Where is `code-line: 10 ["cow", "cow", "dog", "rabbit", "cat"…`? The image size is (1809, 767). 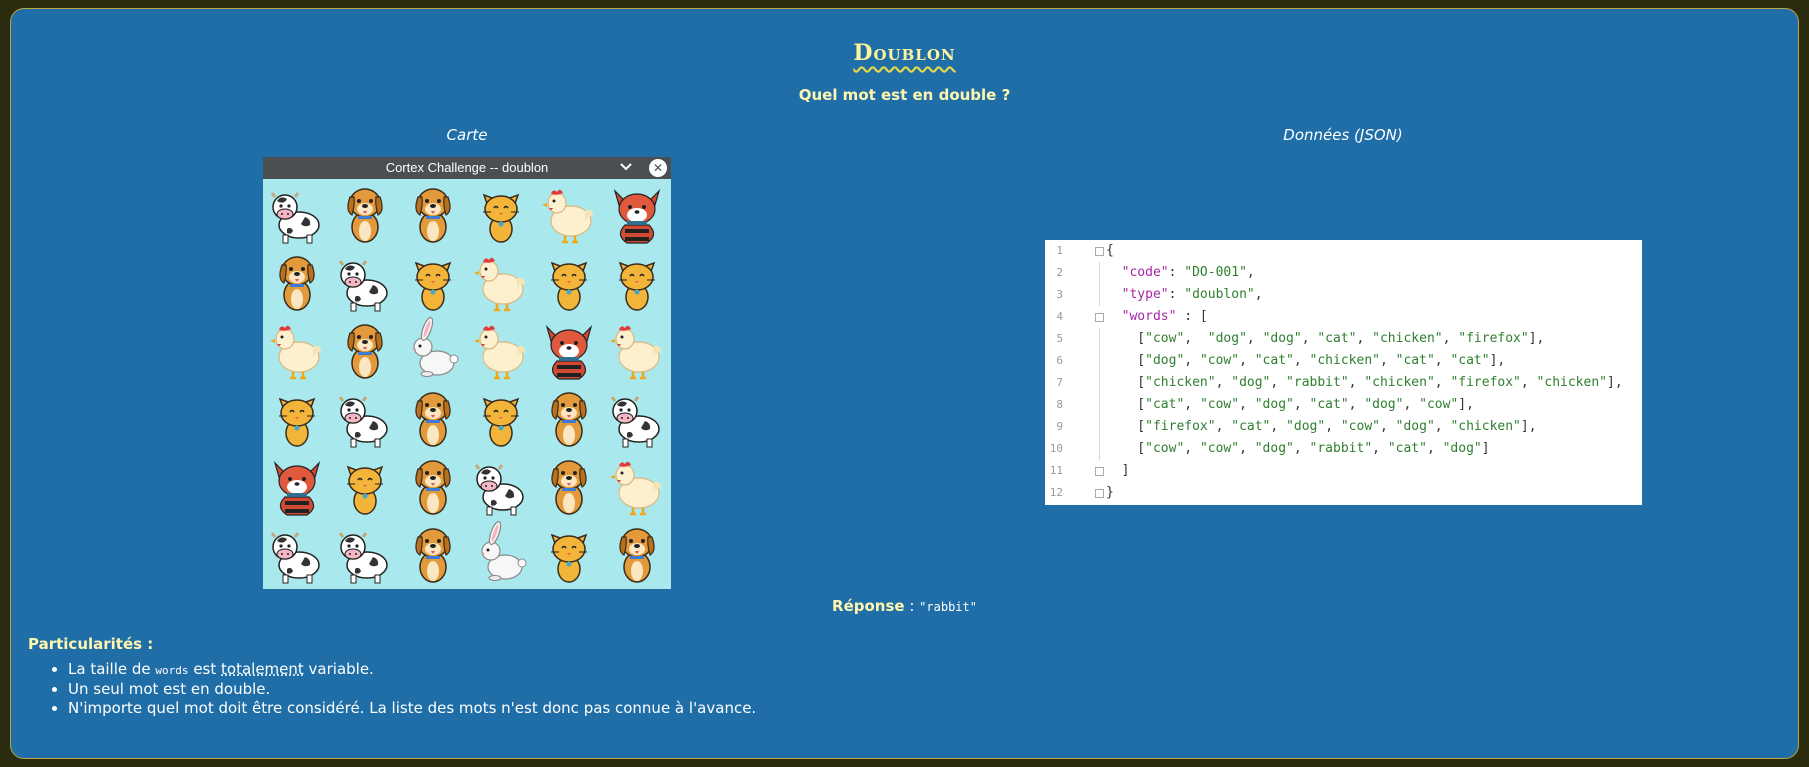
code-line: 10 ["cow", "cow", "dog", "rabbit", "cat"… is located at coordinates (1343, 449).